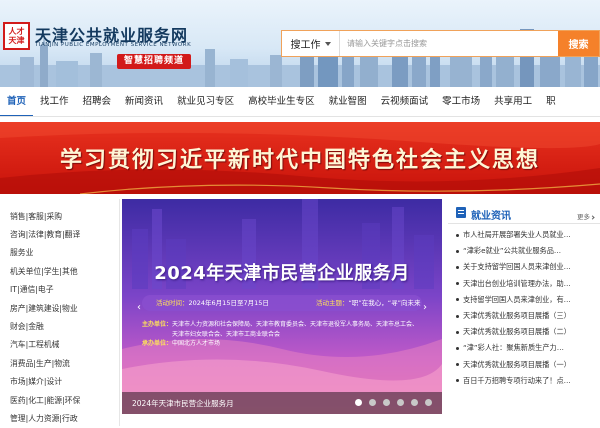  Describe the element at coordinates (59, 418) in the screenshot. I see `job-category-item: 管理|人力资源|行政` at that location.